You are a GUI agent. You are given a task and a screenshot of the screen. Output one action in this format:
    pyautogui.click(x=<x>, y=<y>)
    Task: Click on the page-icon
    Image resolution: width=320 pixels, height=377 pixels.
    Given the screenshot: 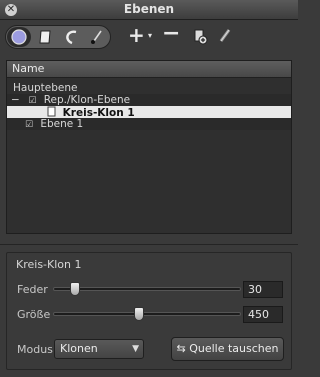 What is the action you would take?
    pyautogui.click(x=45, y=37)
    